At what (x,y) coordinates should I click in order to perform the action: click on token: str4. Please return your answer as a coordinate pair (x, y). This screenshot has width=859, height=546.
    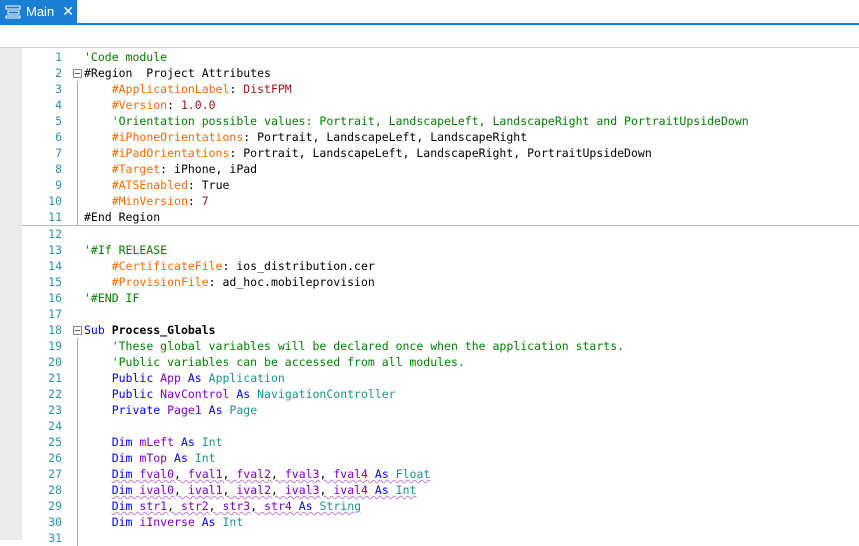
    Looking at the image, I should click on (281, 506).